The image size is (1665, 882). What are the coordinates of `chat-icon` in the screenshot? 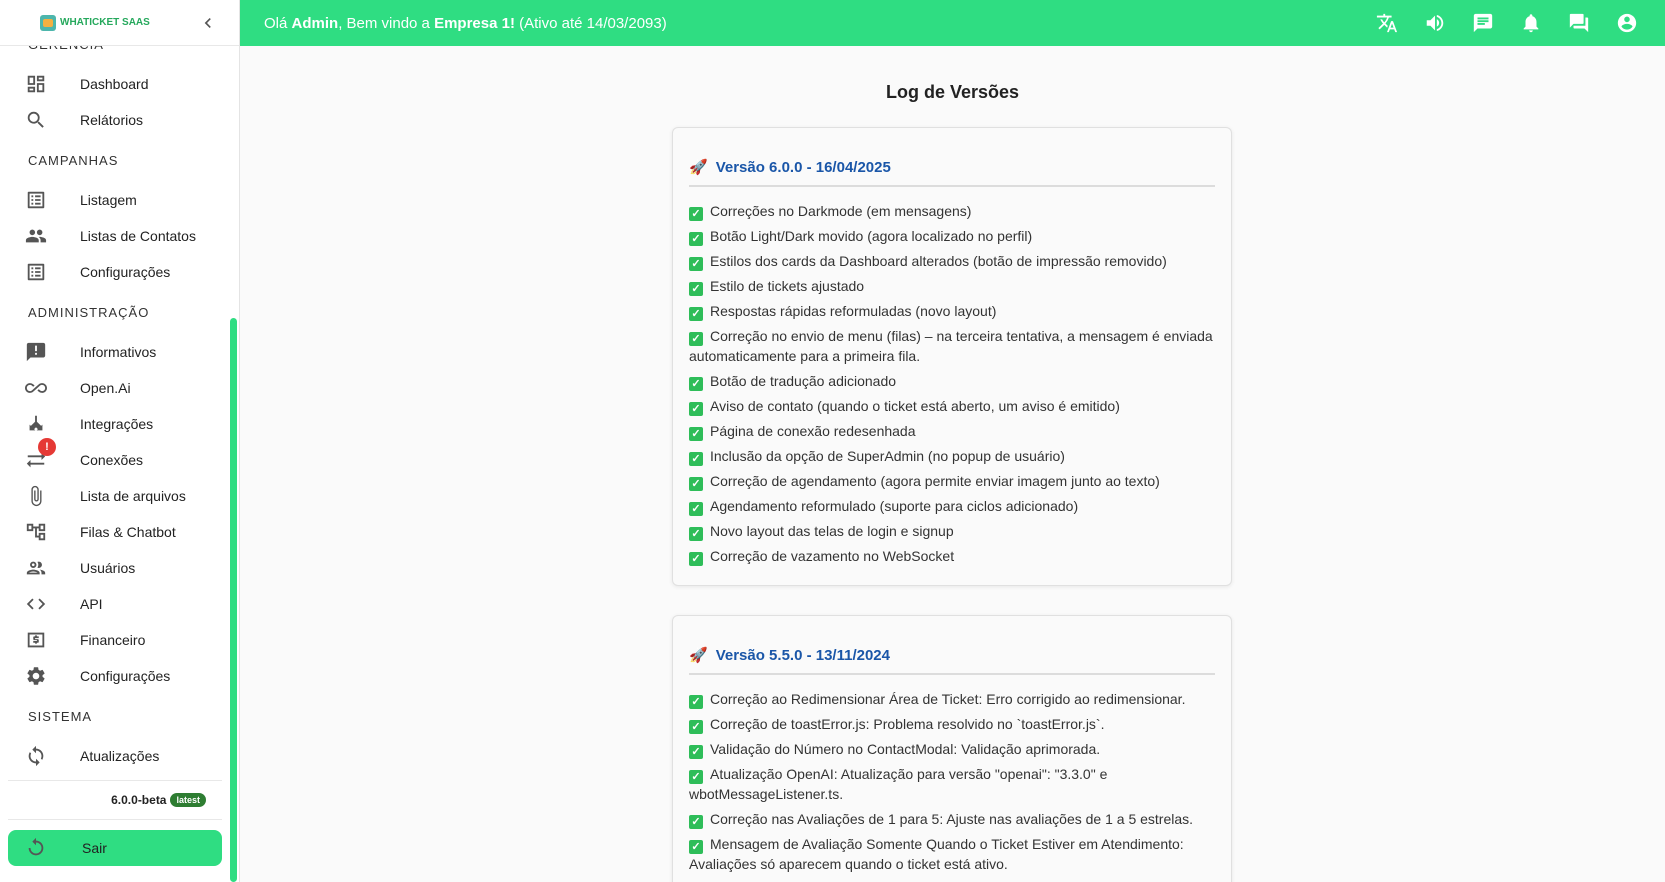 It's located at (1483, 23).